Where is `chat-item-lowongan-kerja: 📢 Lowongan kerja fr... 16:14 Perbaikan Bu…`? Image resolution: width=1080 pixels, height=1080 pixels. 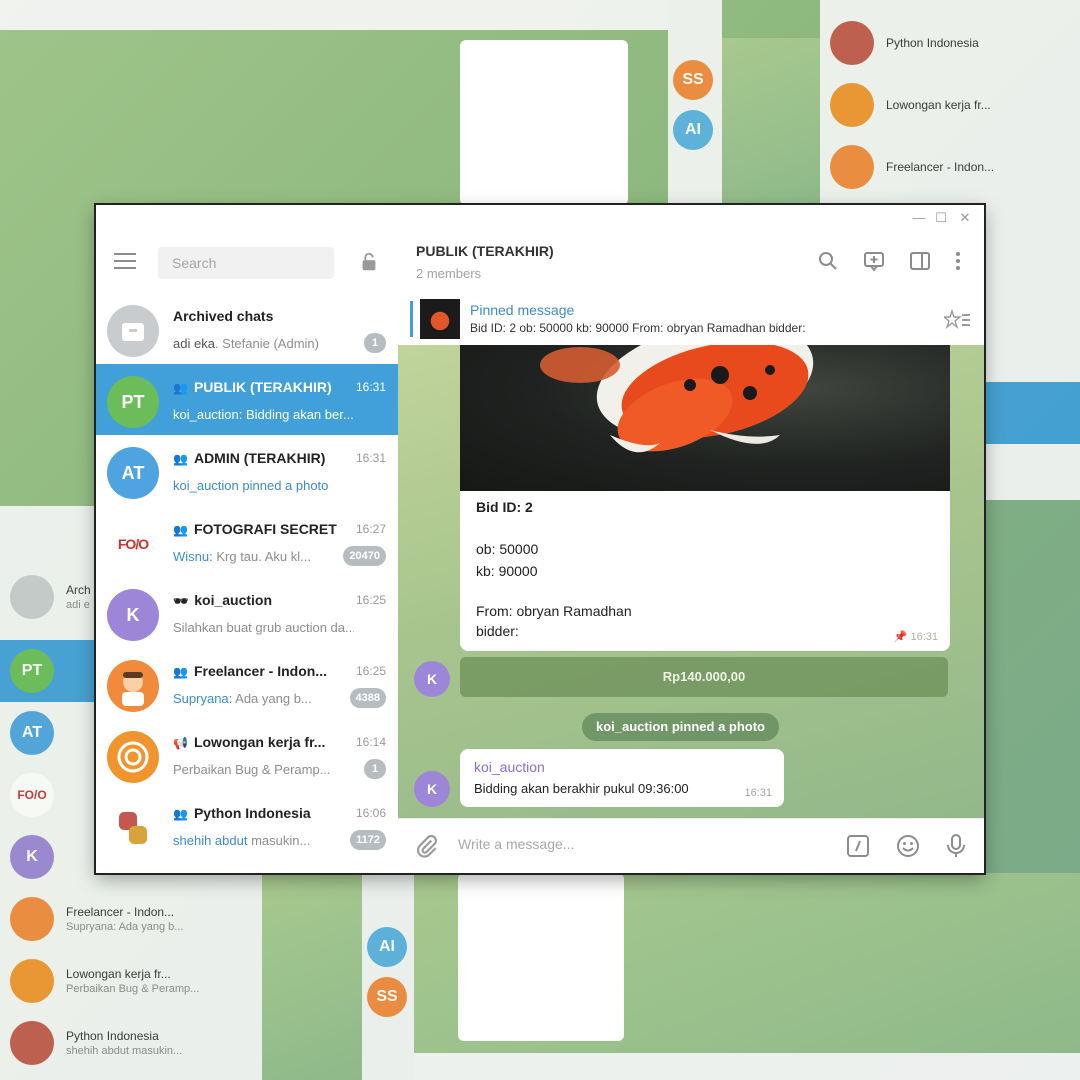 chat-item-lowongan-kerja: 📢 Lowongan kerja fr... 16:14 Perbaikan Bu… is located at coordinates (247, 754).